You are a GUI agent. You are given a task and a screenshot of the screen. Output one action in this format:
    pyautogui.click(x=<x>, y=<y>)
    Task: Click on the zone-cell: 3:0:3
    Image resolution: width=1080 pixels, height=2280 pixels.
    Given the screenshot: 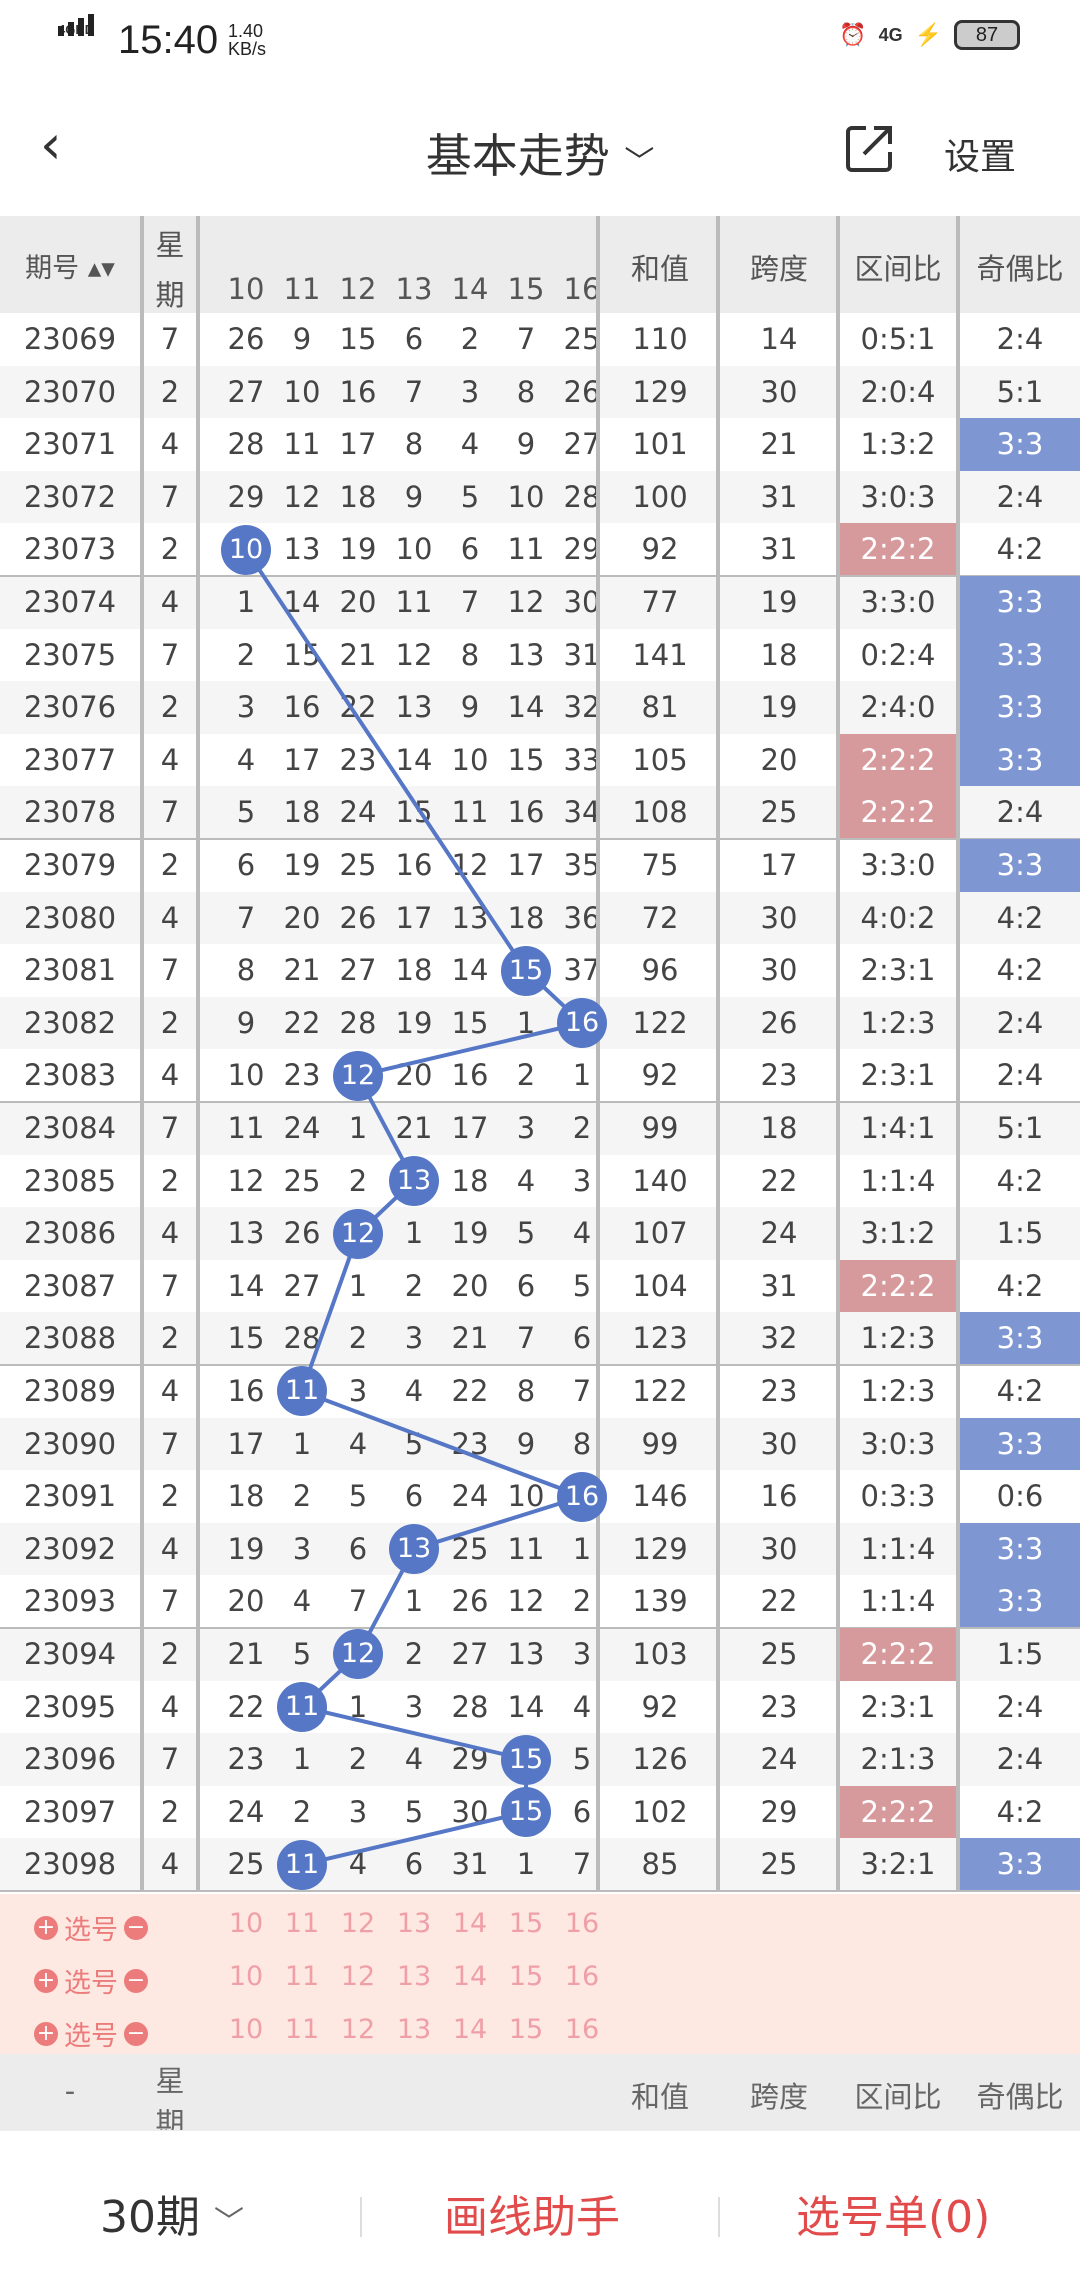 What is the action you would take?
    pyautogui.click(x=898, y=1443)
    